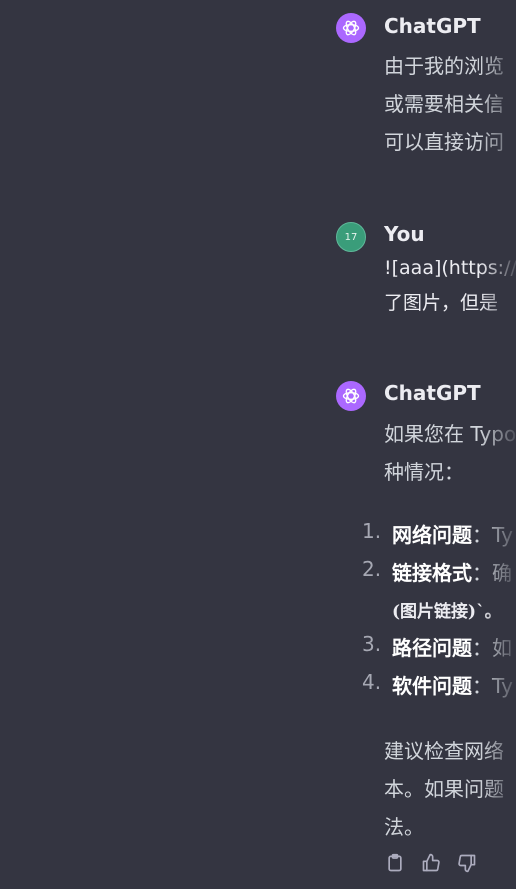 The height and width of the screenshot is (889, 516). What do you see at coordinates (372, 531) in the screenshot?
I see `list-number: 1.` at bounding box center [372, 531].